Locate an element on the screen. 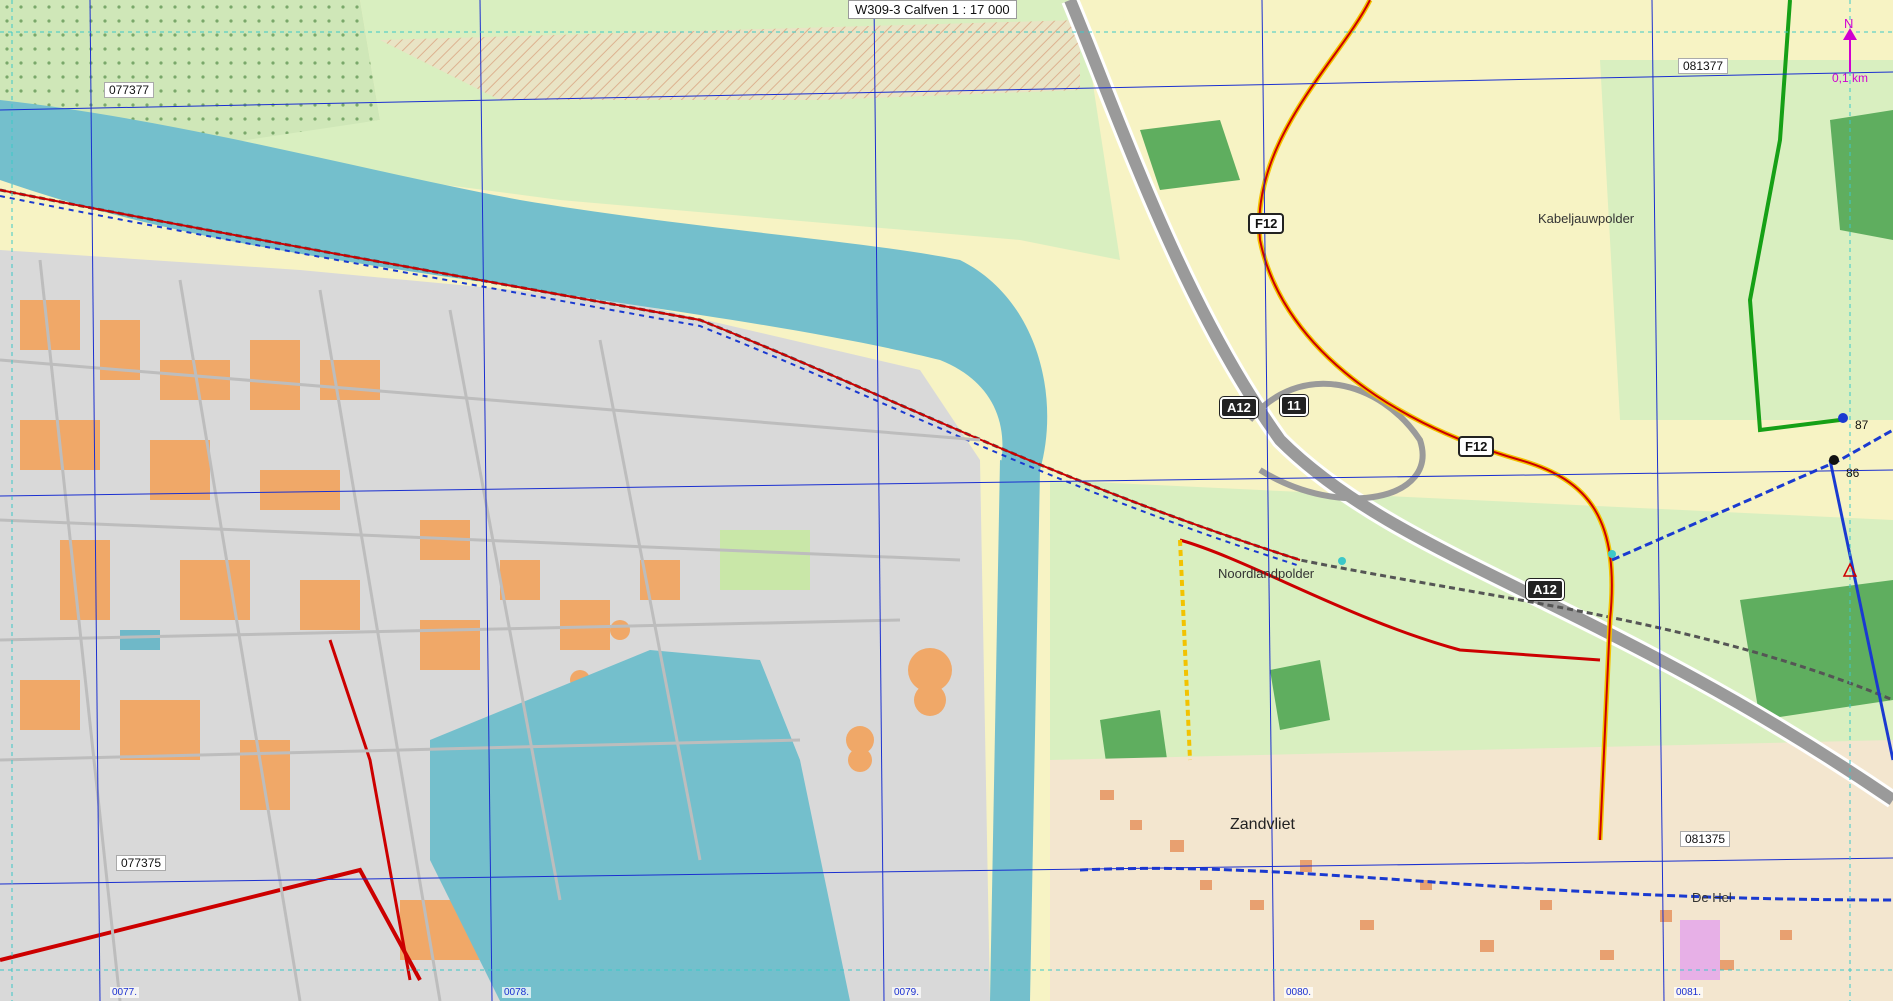  grid-label: 081375 is located at coordinates (1705, 839).